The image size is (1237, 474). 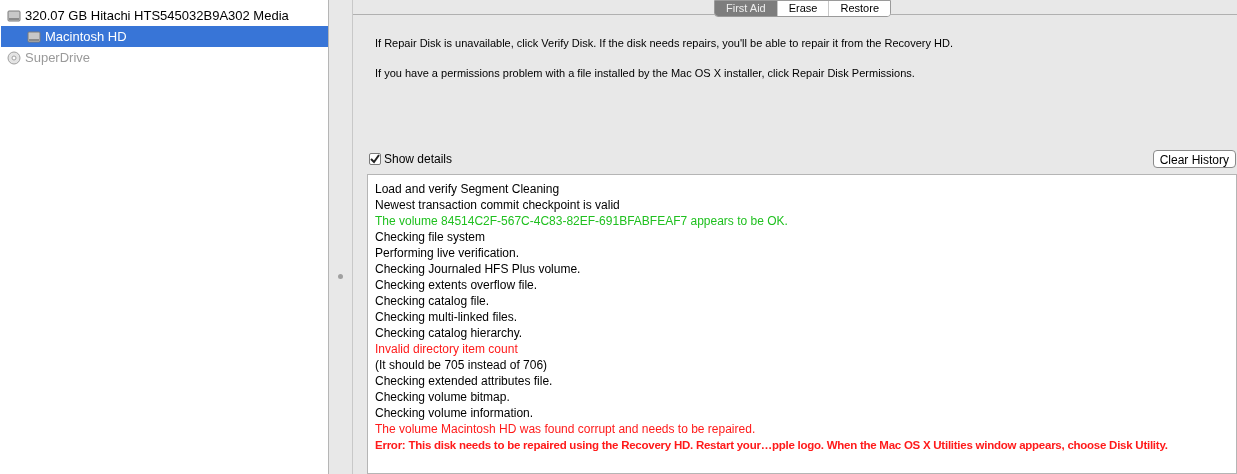 I want to click on log-line: Checking extended attributes file., so click(x=464, y=381).